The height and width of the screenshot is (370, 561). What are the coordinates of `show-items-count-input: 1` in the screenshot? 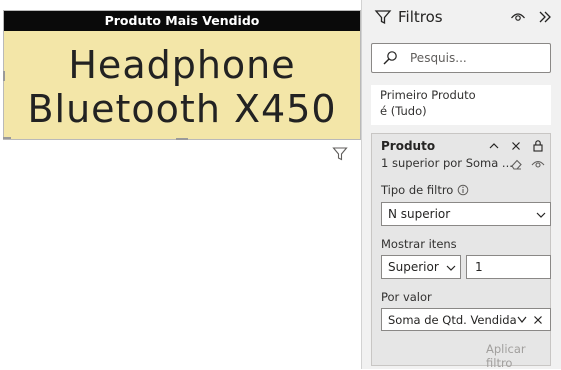 It's located at (508, 267).